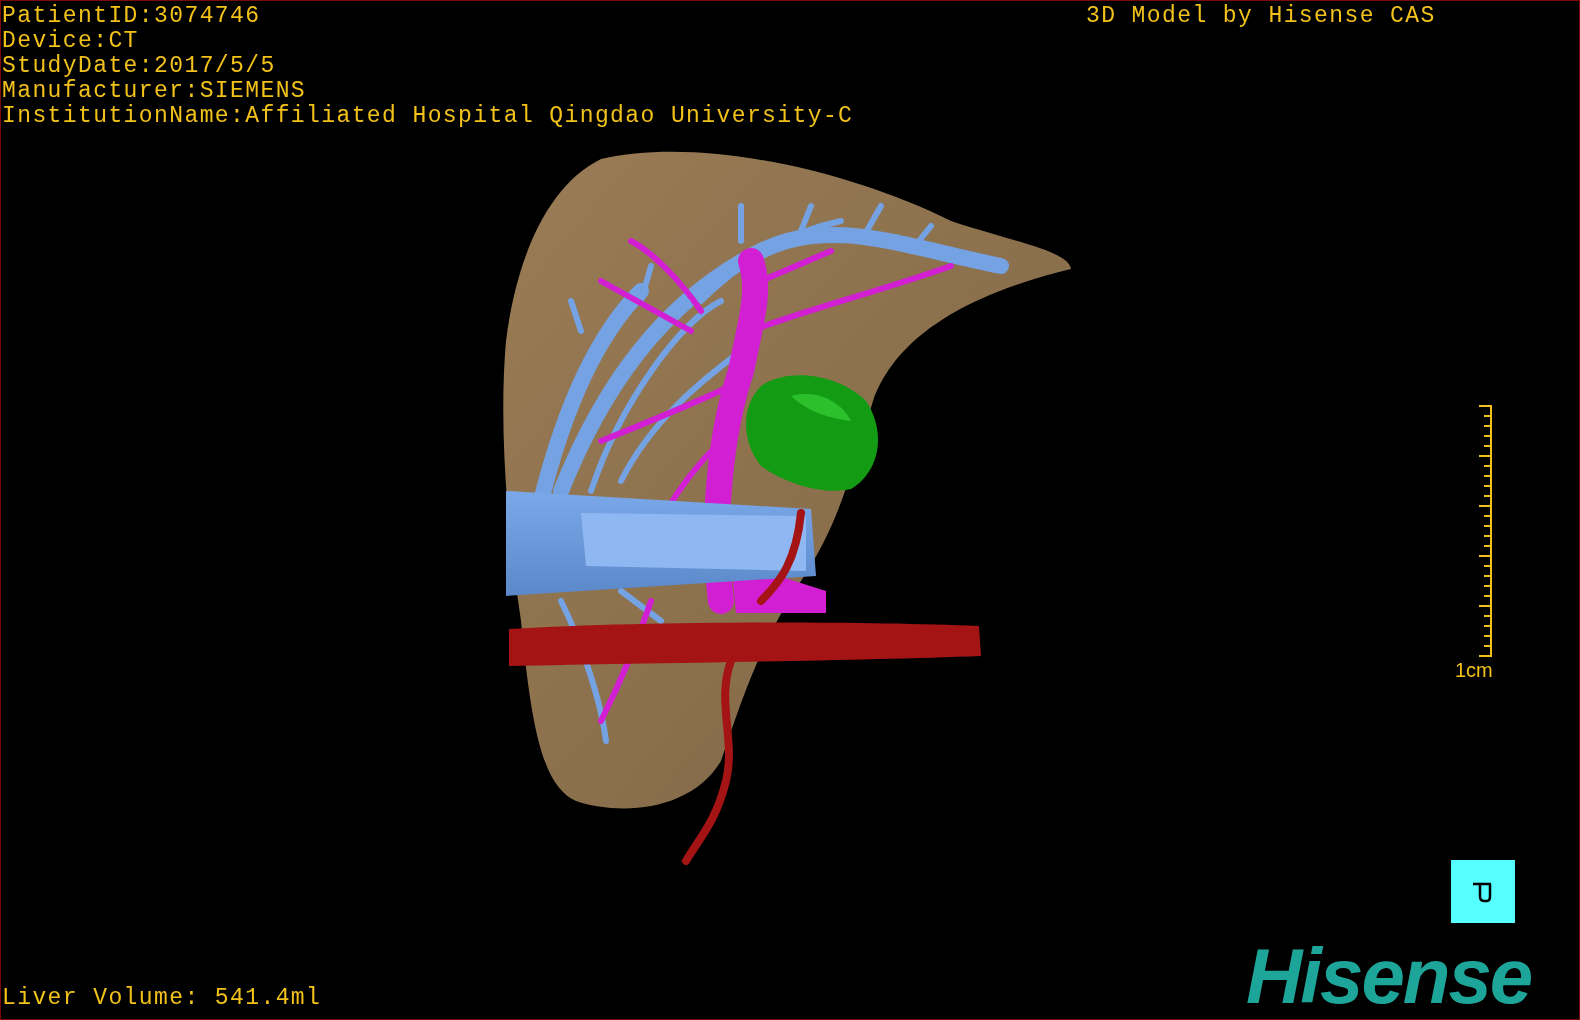 Image resolution: width=1580 pixels, height=1020 pixels. What do you see at coordinates (139, 66) in the screenshot?
I see `patient-info-line: StudyDate:2017/5/5` at bounding box center [139, 66].